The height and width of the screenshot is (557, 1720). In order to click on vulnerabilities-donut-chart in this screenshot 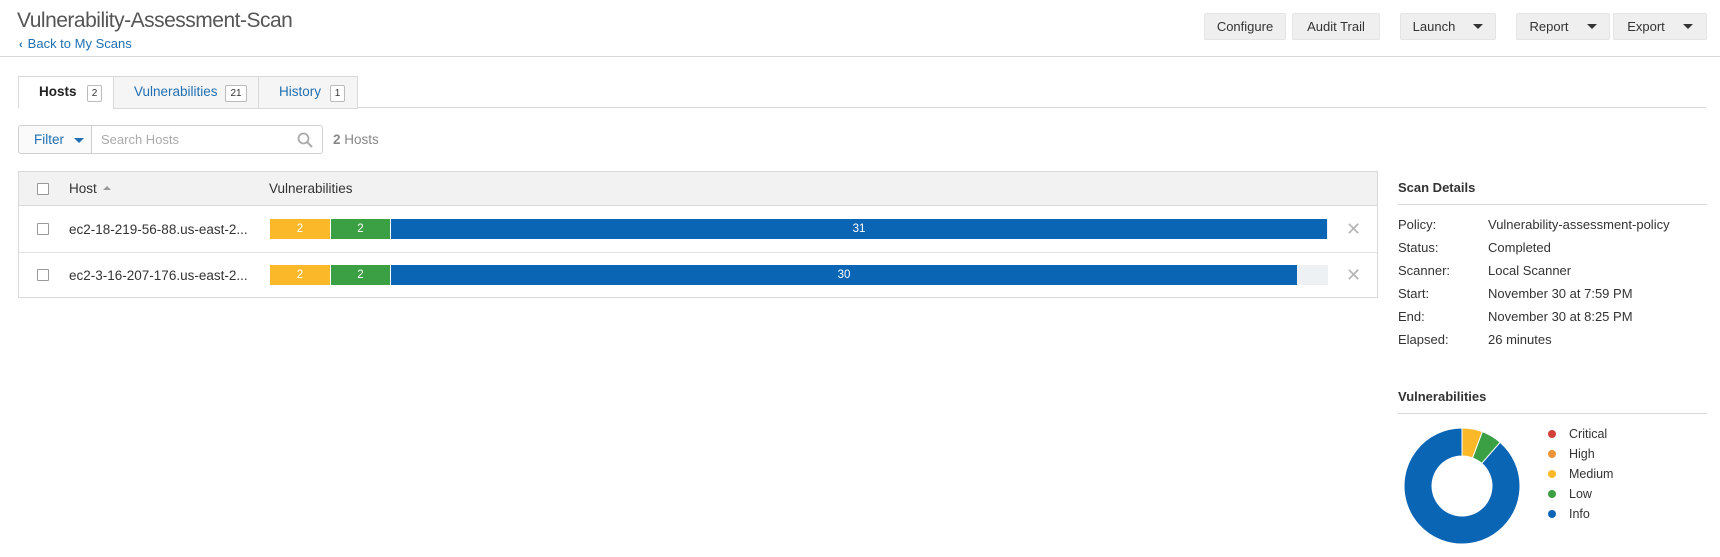, I will do `click(1462, 486)`.